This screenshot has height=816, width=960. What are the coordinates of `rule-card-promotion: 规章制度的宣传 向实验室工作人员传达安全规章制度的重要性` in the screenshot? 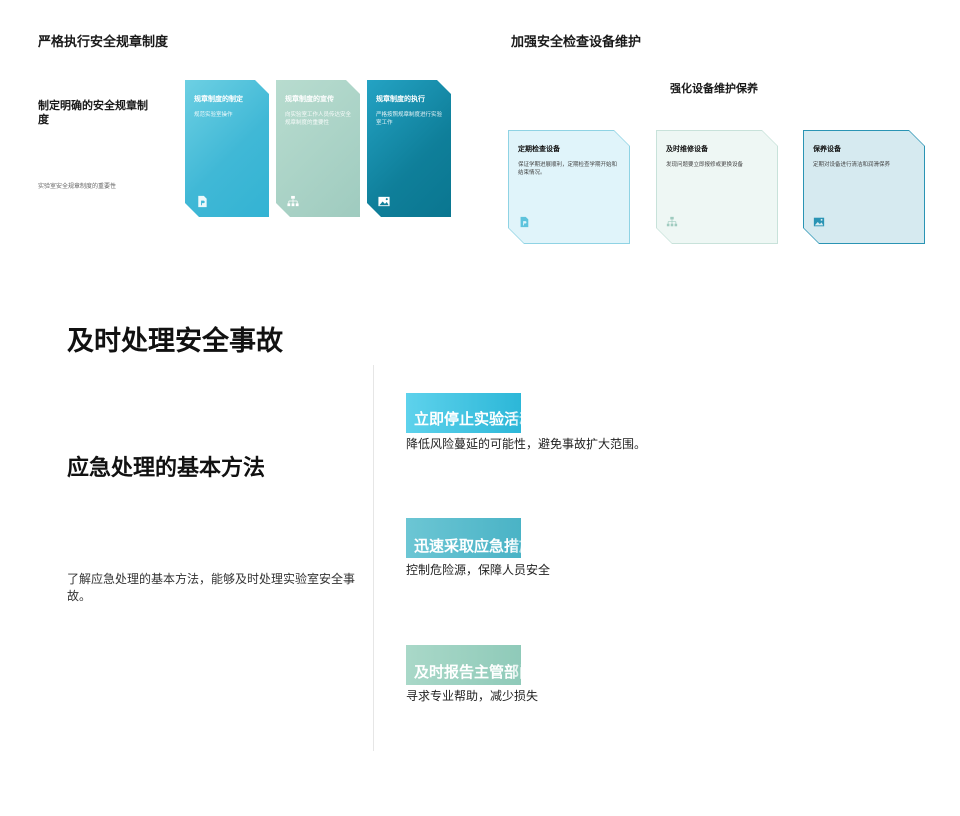 It's located at (318, 148).